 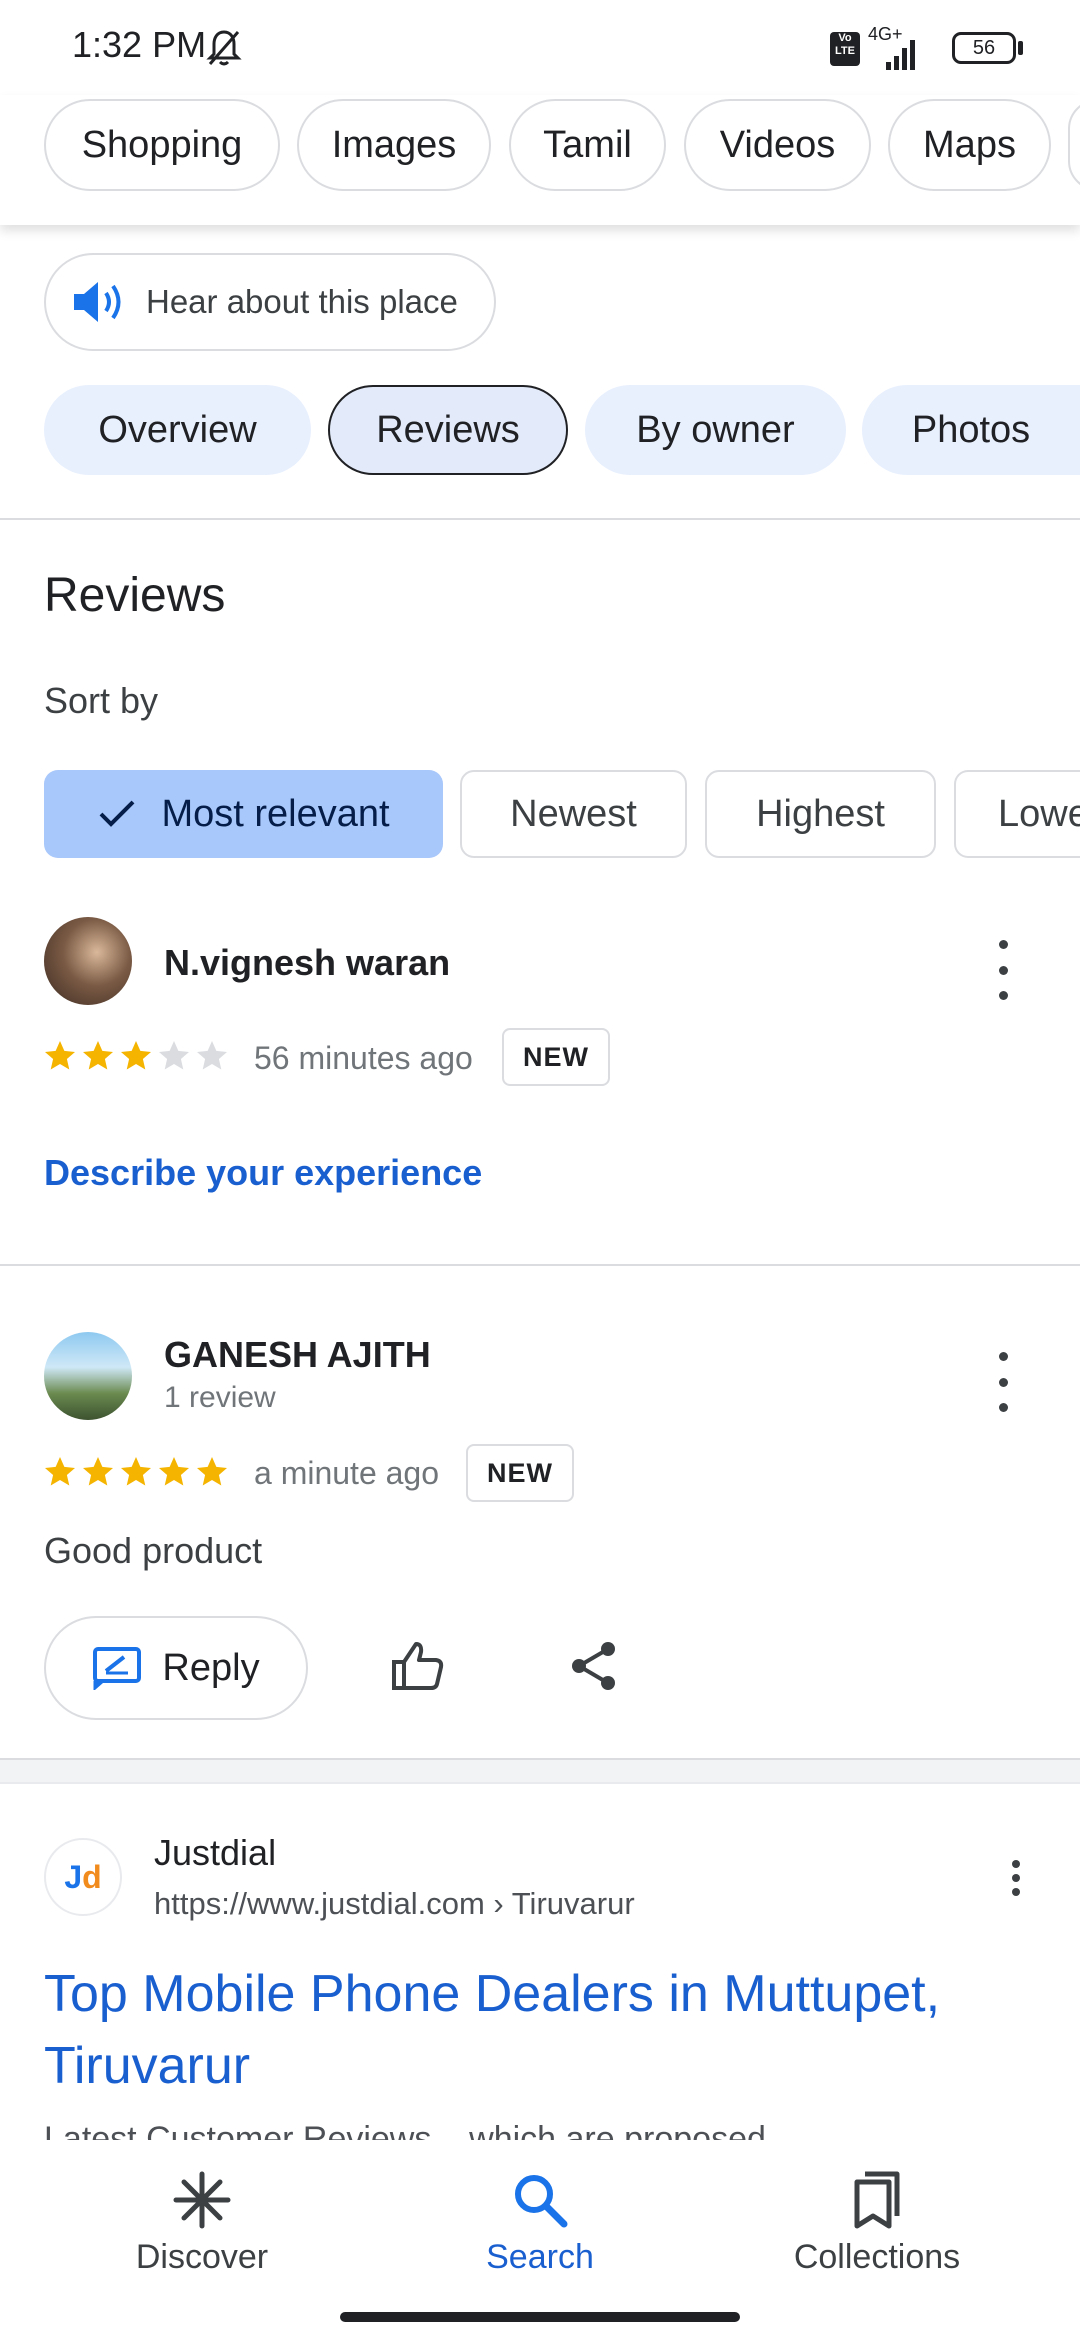 I want to click on tab-photos: Photos, so click(x=971, y=430).